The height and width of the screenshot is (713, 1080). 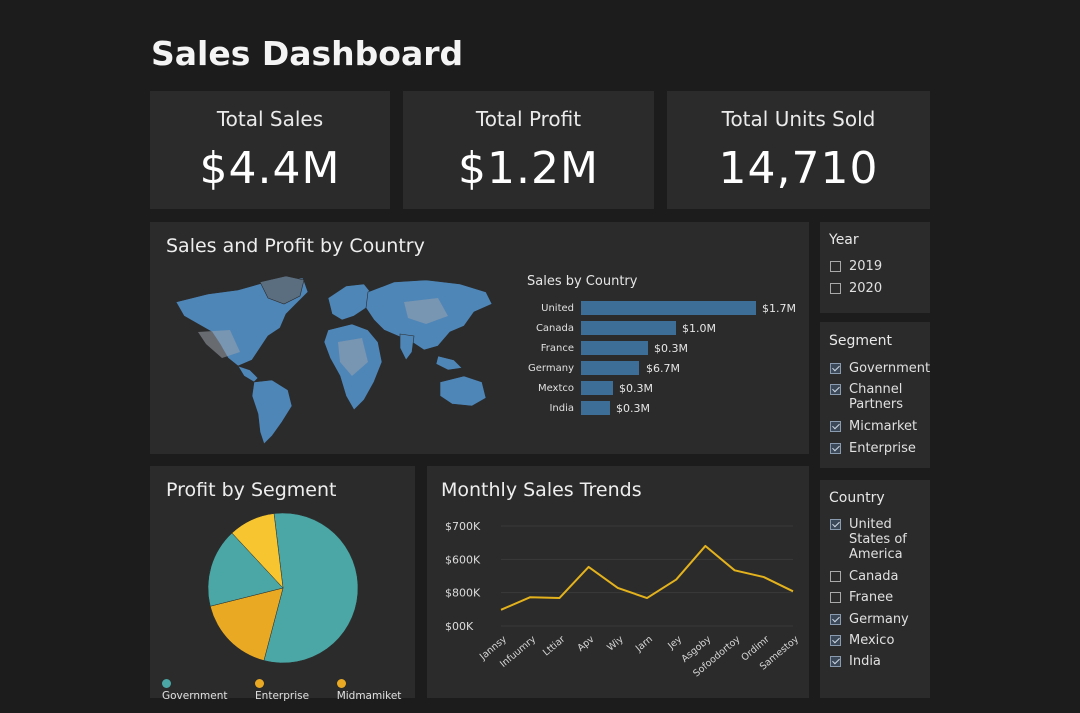 I want to click on bar-france, so click(x=614, y=348).